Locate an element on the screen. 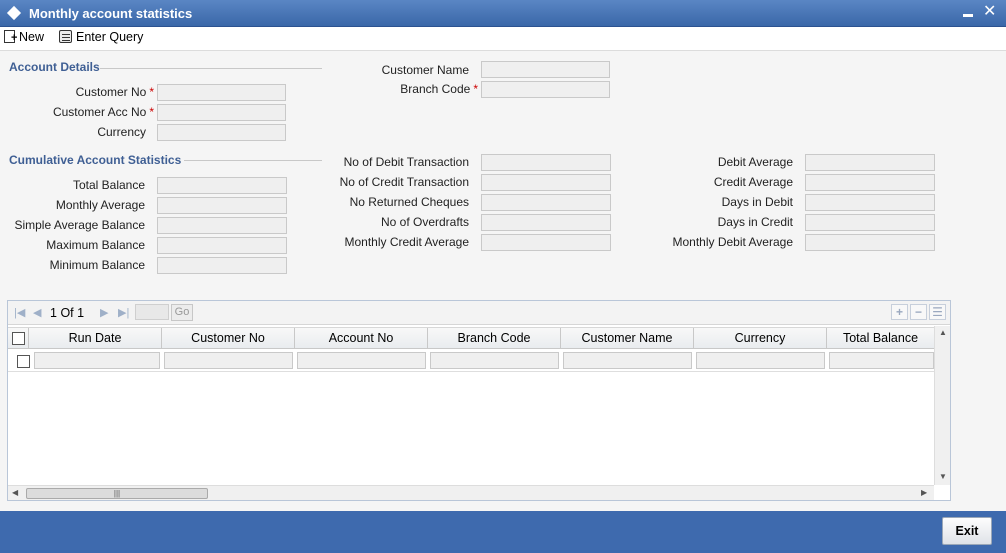 This screenshot has height=553, width=1006. no-returned-cheques-field is located at coordinates (546, 202).